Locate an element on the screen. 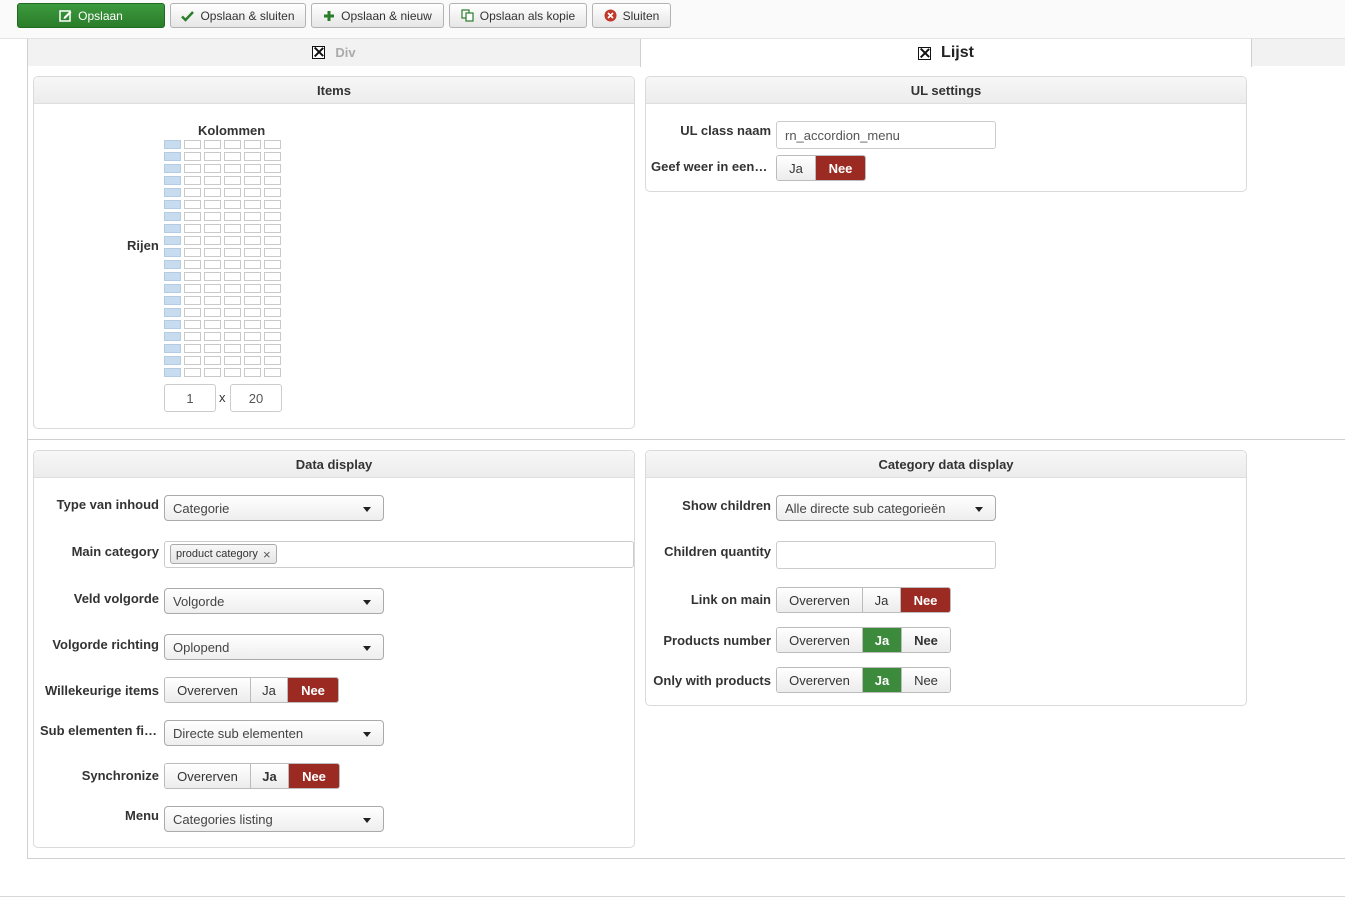 The width and height of the screenshot is (1345, 898). prodnum-overerven: Overerven is located at coordinates (820, 640).